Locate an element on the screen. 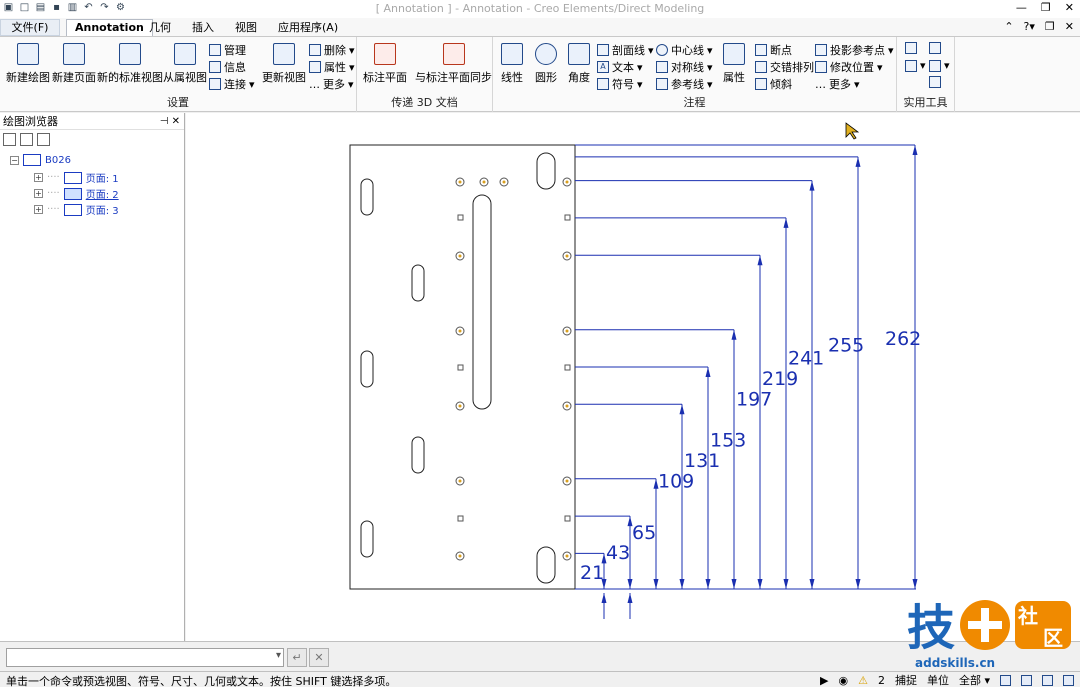  record-icon: ◉ is located at coordinates (843, 680).